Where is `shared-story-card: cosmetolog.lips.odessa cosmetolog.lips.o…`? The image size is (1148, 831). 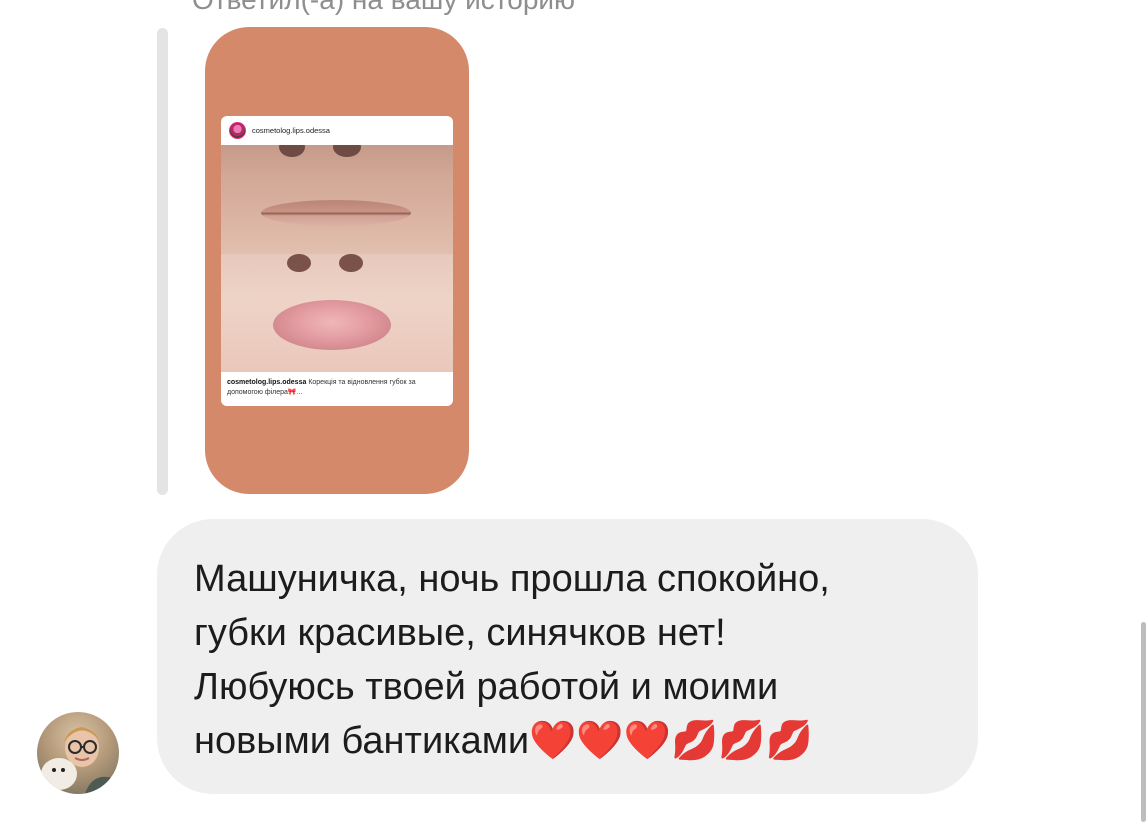
shared-story-card: cosmetolog.lips.odessa cosmetolog.lips.o… is located at coordinates (337, 260).